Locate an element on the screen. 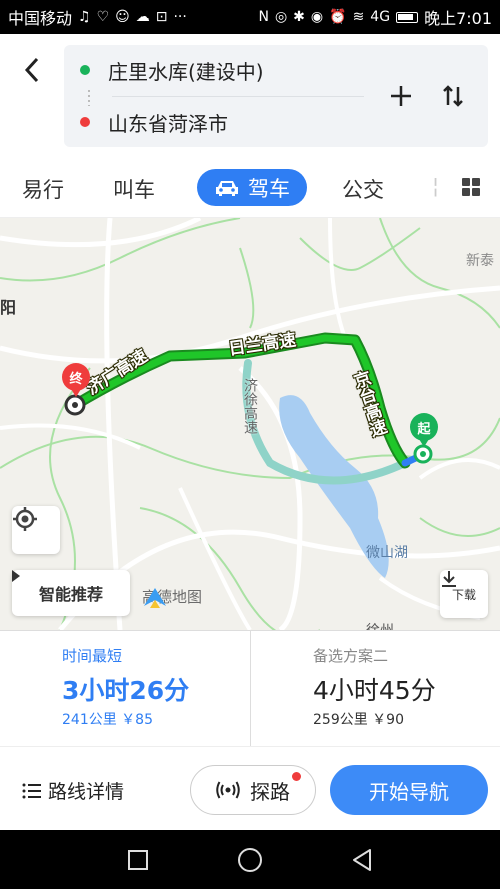 Image resolution: width=500 pixels, height=889 pixels. health-notification-icon: ♡ is located at coordinates (103, 17).